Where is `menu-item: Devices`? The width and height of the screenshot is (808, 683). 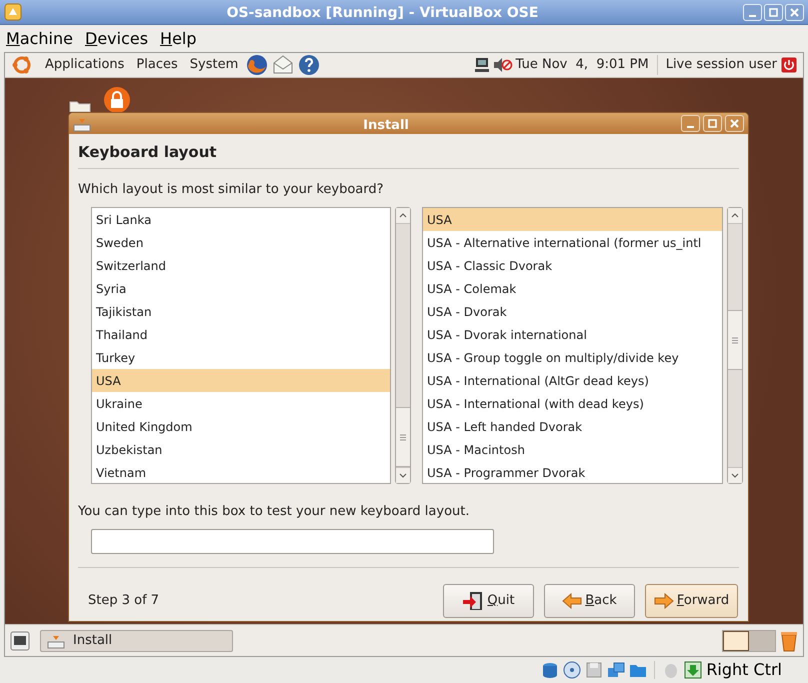
menu-item: Devices is located at coordinates (116, 38).